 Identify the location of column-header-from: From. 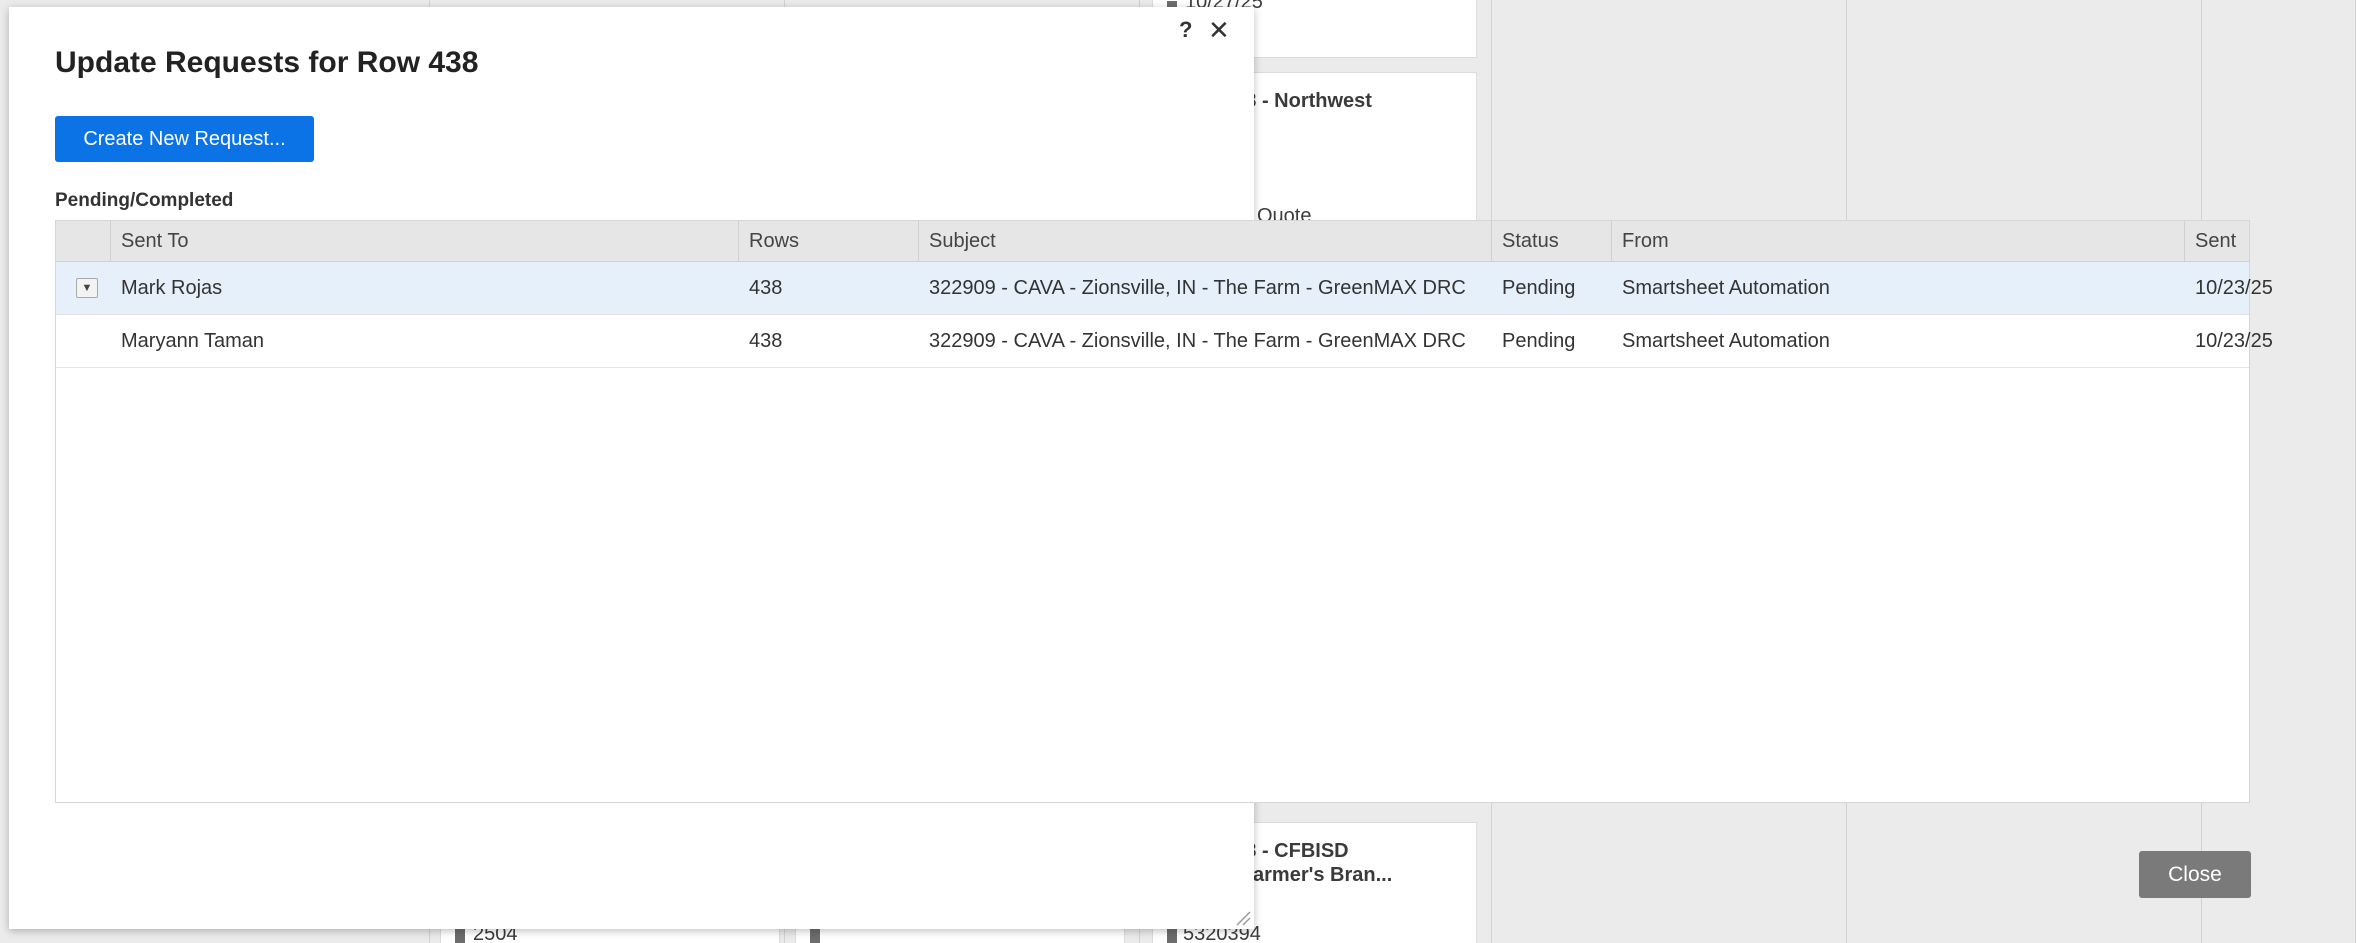
(1898, 241).